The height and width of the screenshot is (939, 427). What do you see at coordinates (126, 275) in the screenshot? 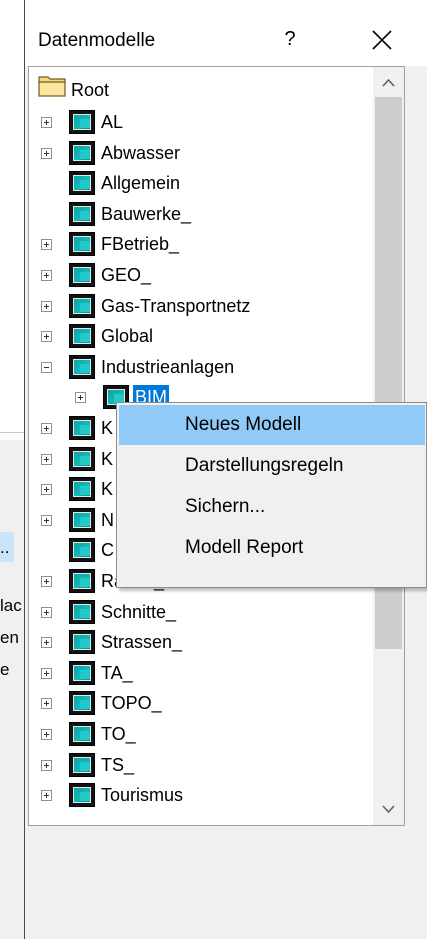
I see `tree-item-label: GEO_` at bounding box center [126, 275].